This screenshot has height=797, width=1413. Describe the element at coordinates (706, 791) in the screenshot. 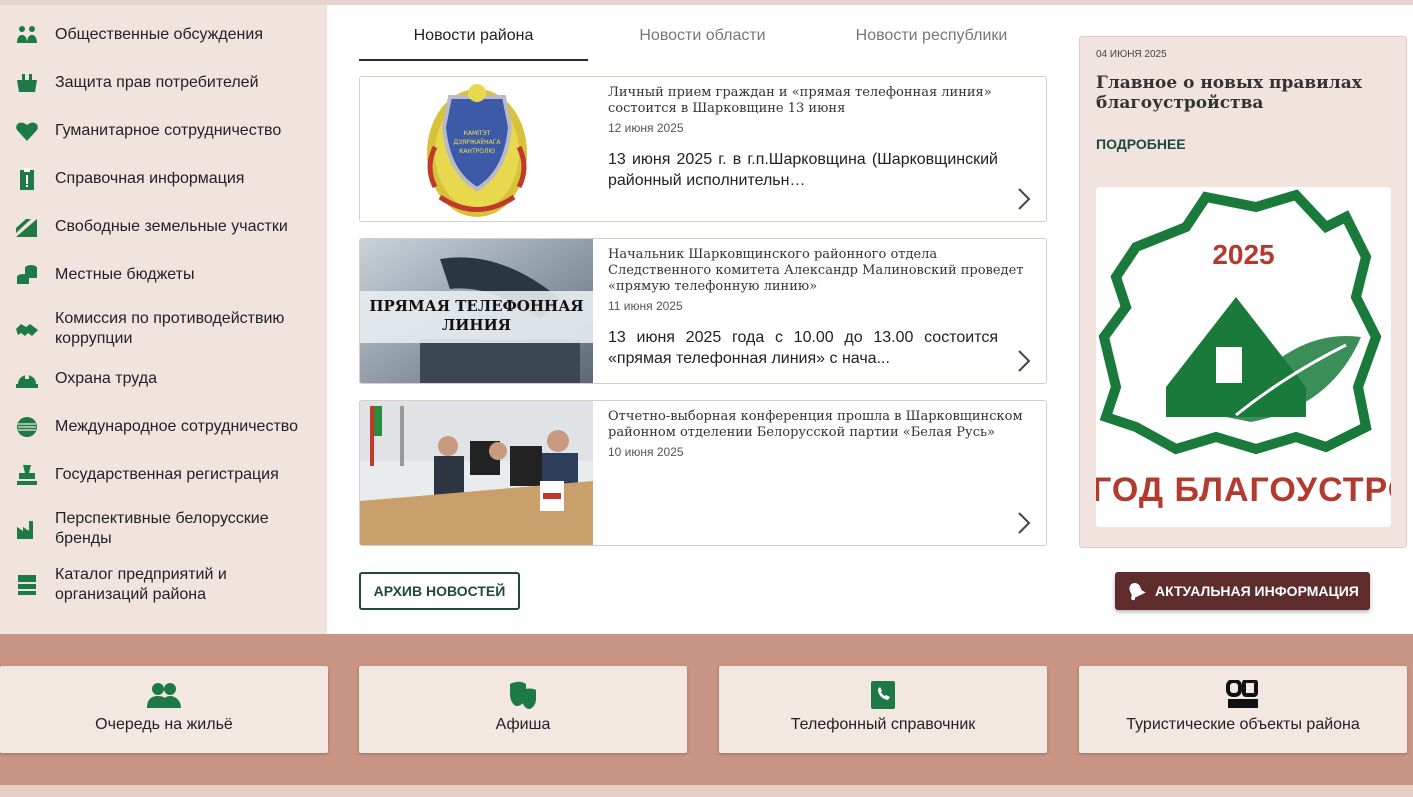

I see `bottom-strip` at that location.